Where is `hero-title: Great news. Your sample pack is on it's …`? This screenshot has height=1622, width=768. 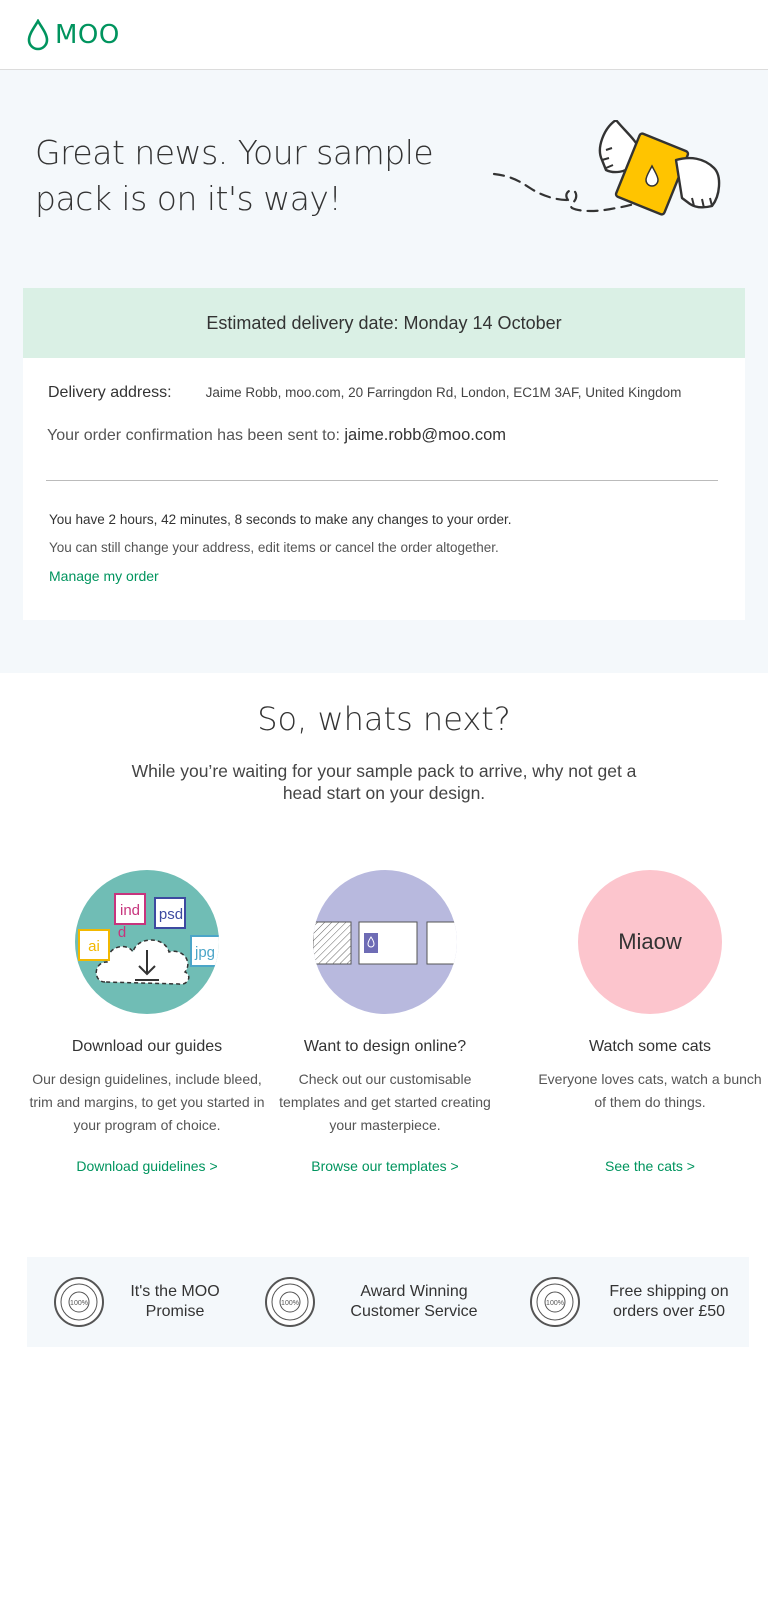 hero-title: Great news. Your sample pack is on it's … is located at coordinates (234, 175).